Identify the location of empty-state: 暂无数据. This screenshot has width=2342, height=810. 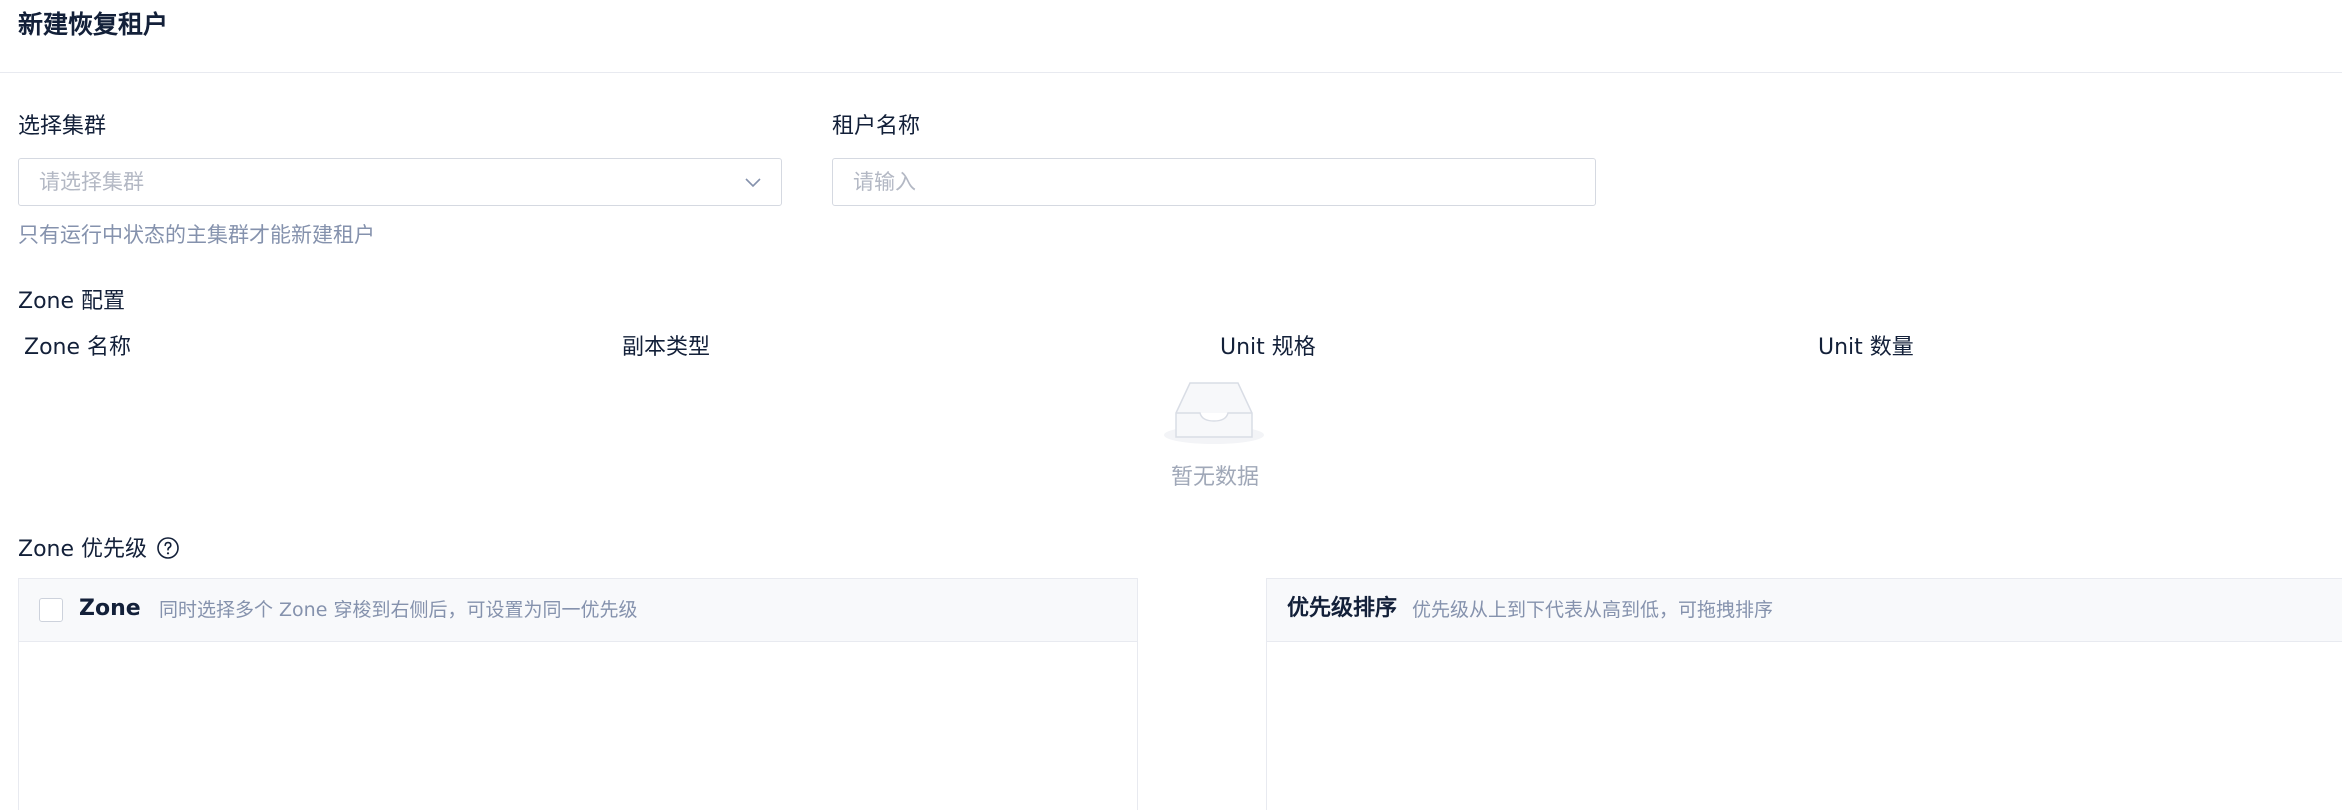
(1215, 435).